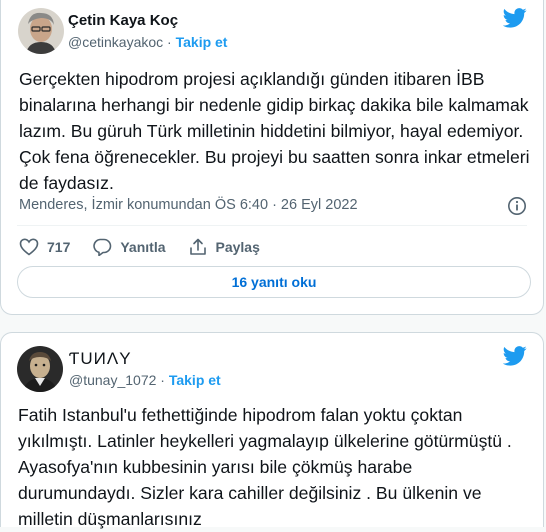 This screenshot has width=546, height=532. Describe the element at coordinates (517, 206) in the screenshot. I see `info-icon` at that location.